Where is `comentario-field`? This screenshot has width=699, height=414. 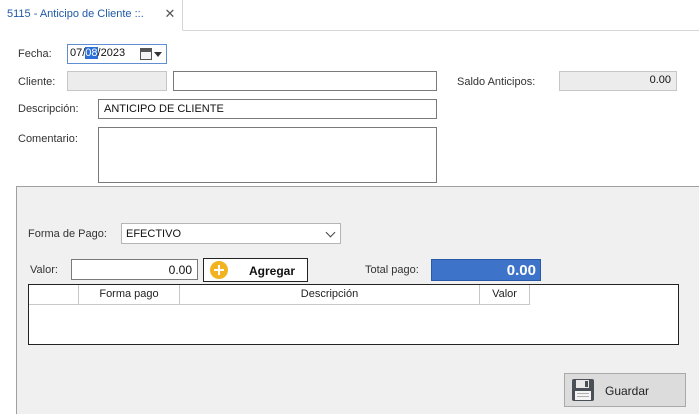
comentario-field is located at coordinates (267, 155).